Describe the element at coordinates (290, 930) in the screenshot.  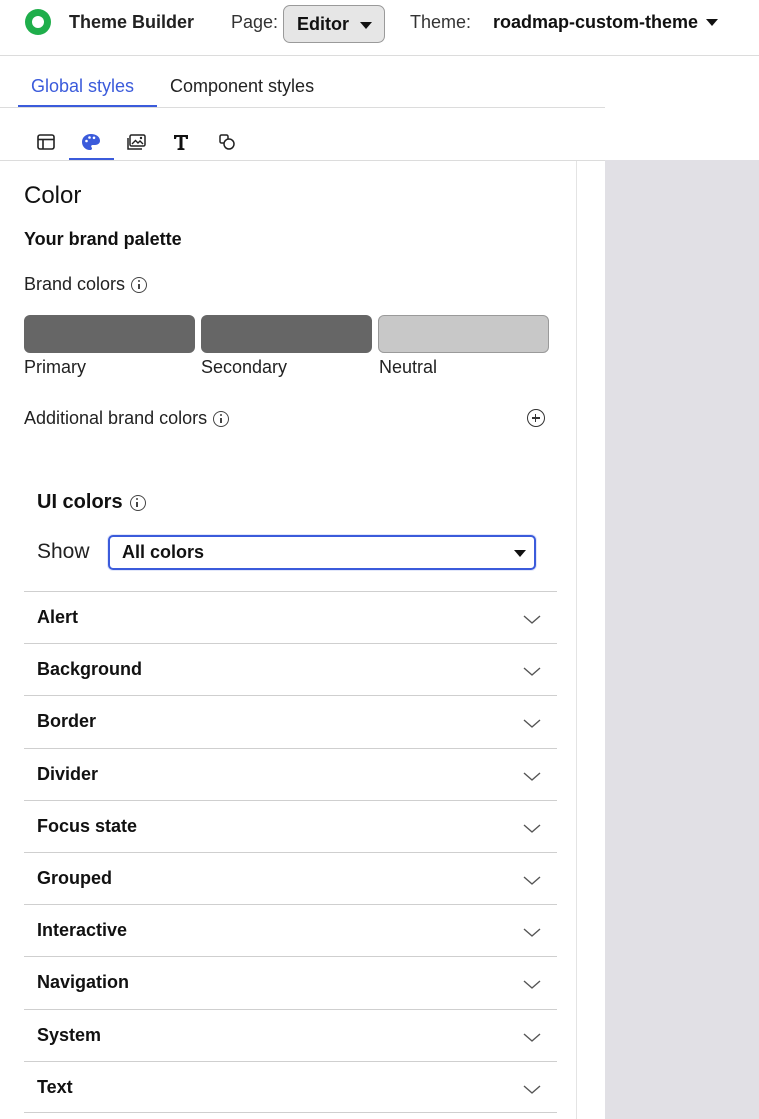
I see `accordion-interactive: Interactive` at that location.